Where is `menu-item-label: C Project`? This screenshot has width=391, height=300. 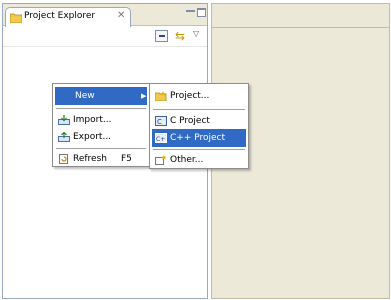 menu-item-label: C Project is located at coordinates (190, 121).